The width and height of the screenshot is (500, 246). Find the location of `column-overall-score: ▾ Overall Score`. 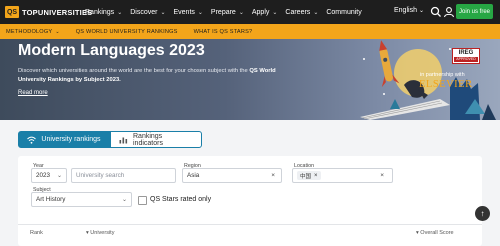

column-overall-score: ▾ Overall Score is located at coordinates (435, 233).